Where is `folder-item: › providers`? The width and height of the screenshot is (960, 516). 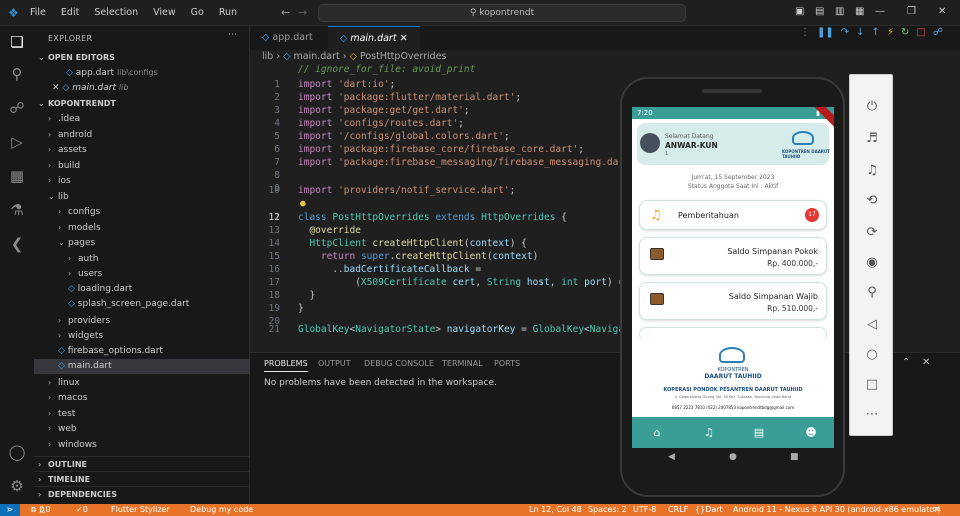 folder-item: › providers is located at coordinates (142, 320).